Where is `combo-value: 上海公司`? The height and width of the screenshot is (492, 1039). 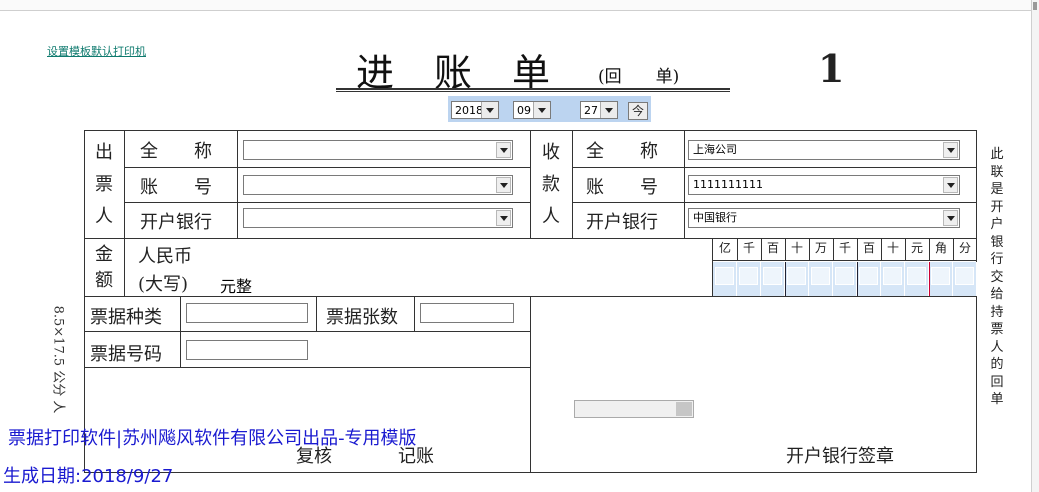
combo-value: 上海公司 is located at coordinates (715, 149).